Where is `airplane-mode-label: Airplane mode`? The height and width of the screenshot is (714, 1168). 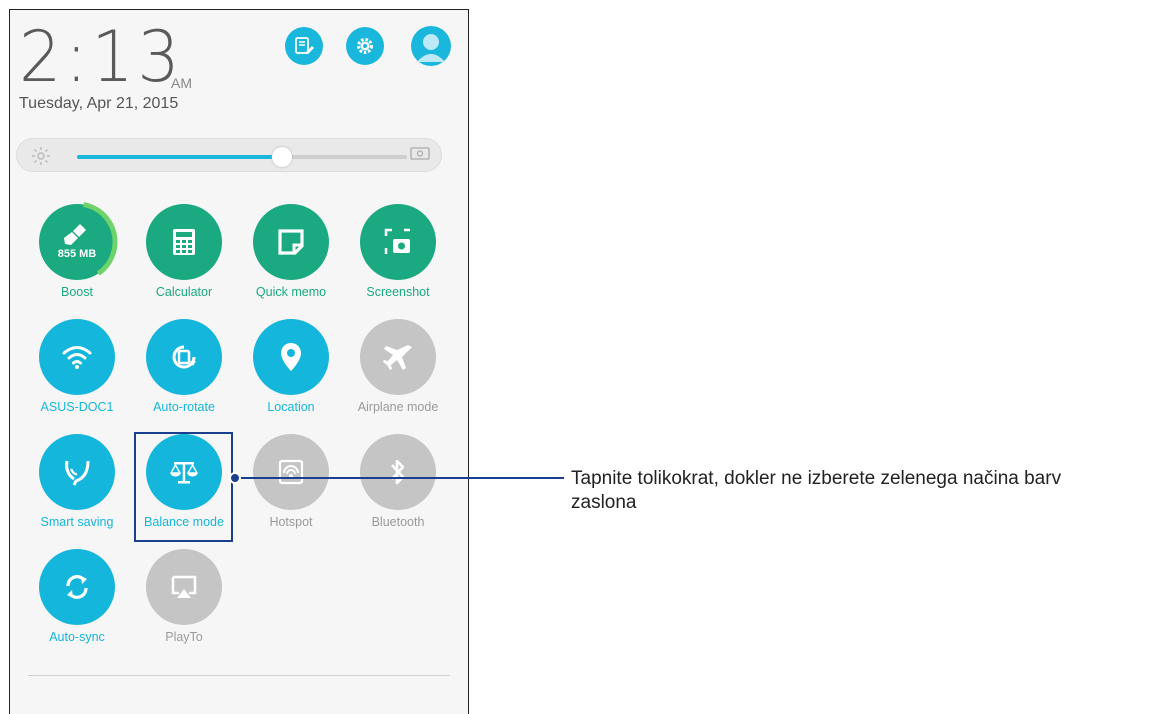
airplane-mode-label: Airplane mode is located at coordinates (398, 407).